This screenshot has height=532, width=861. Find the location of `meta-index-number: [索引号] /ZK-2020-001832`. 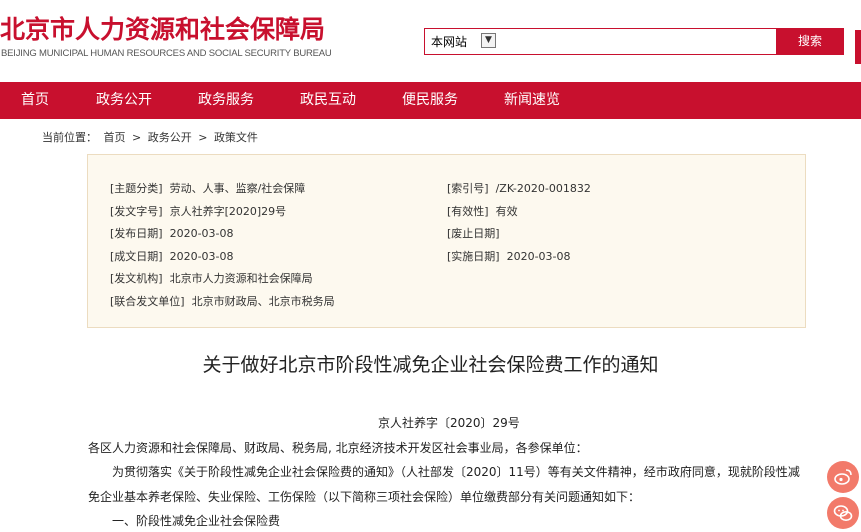

meta-index-number: [索引号] /ZK-2020-001832 is located at coordinates (519, 188).